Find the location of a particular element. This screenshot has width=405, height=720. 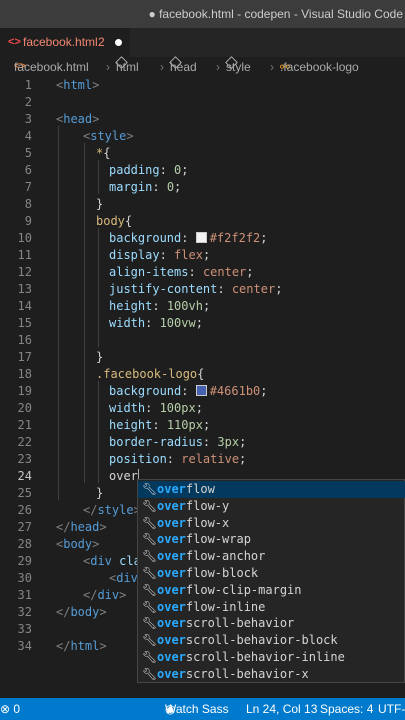

unsaved-dot-icon is located at coordinates (118, 42).